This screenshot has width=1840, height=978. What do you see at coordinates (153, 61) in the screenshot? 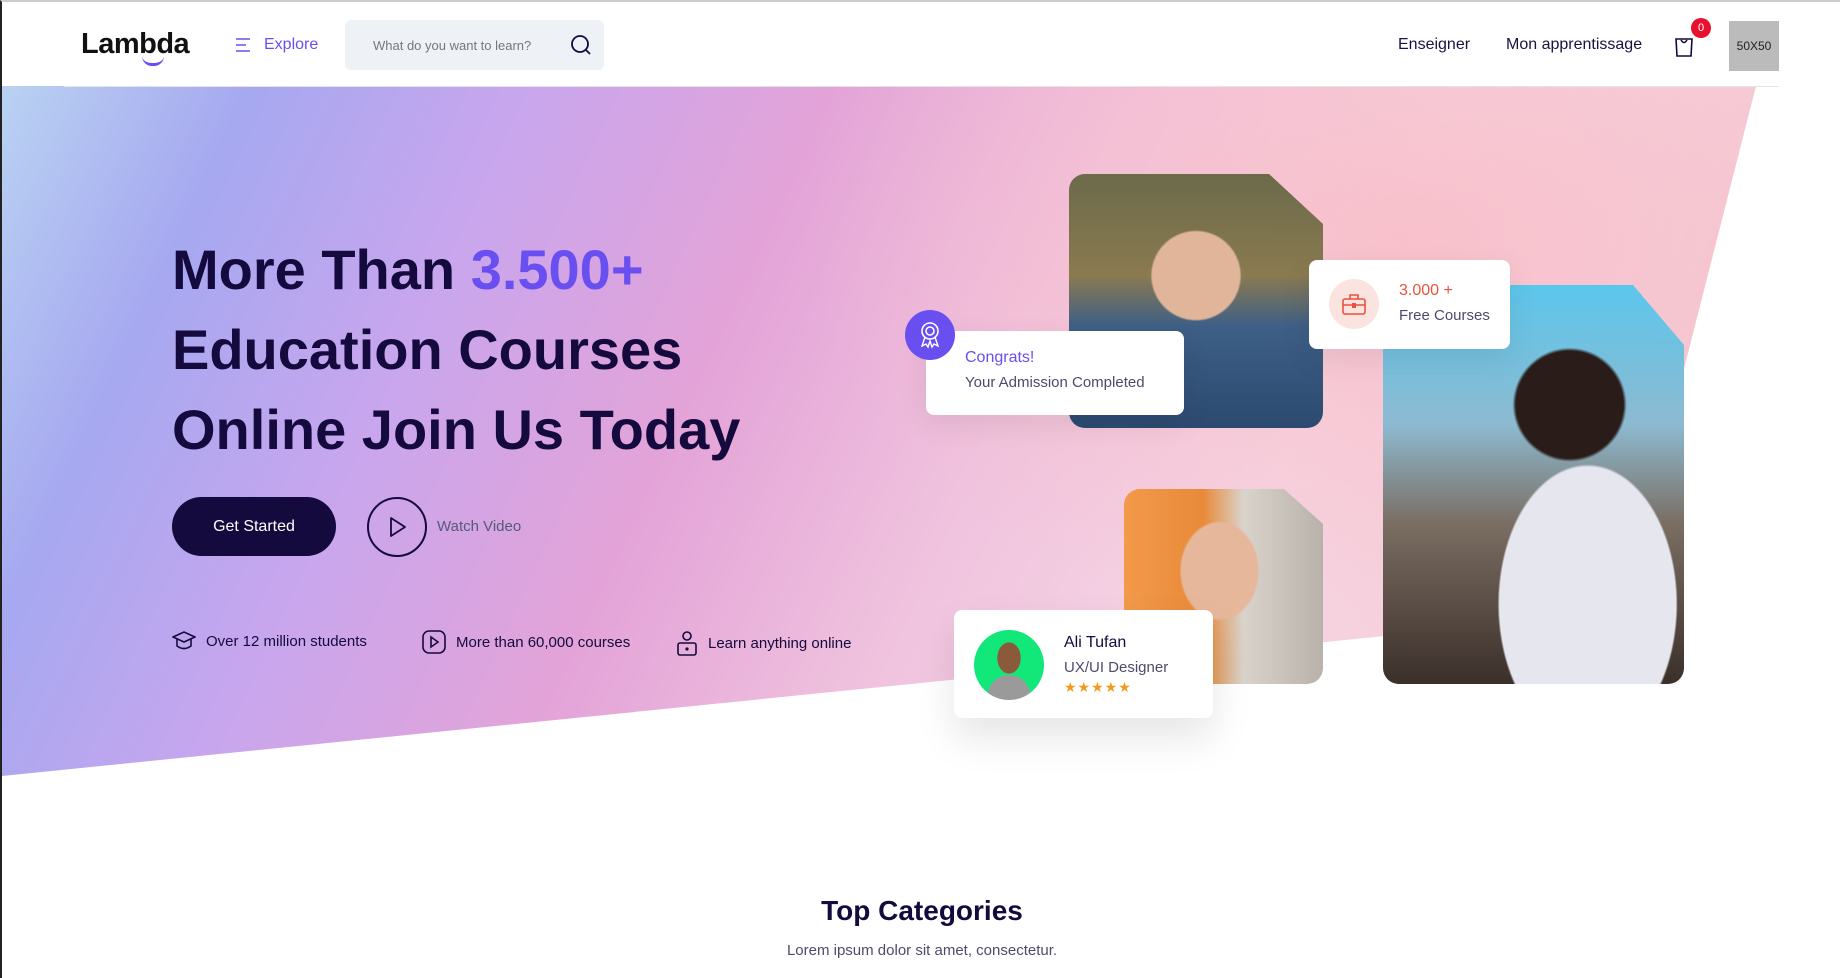
I see `logo-smile` at bounding box center [153, 61].